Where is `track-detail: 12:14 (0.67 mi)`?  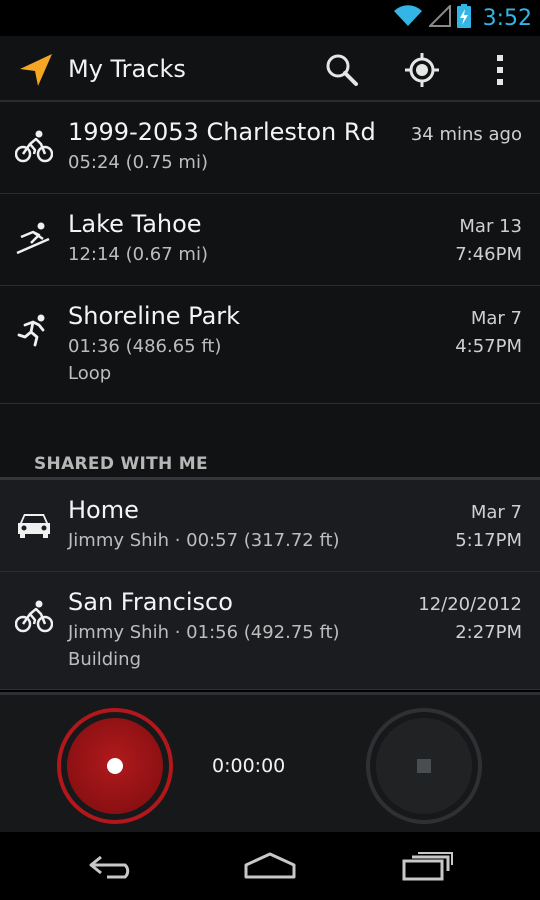 track-detail: 12:14 (0.67 mi) is located at coordinates (138, 254).